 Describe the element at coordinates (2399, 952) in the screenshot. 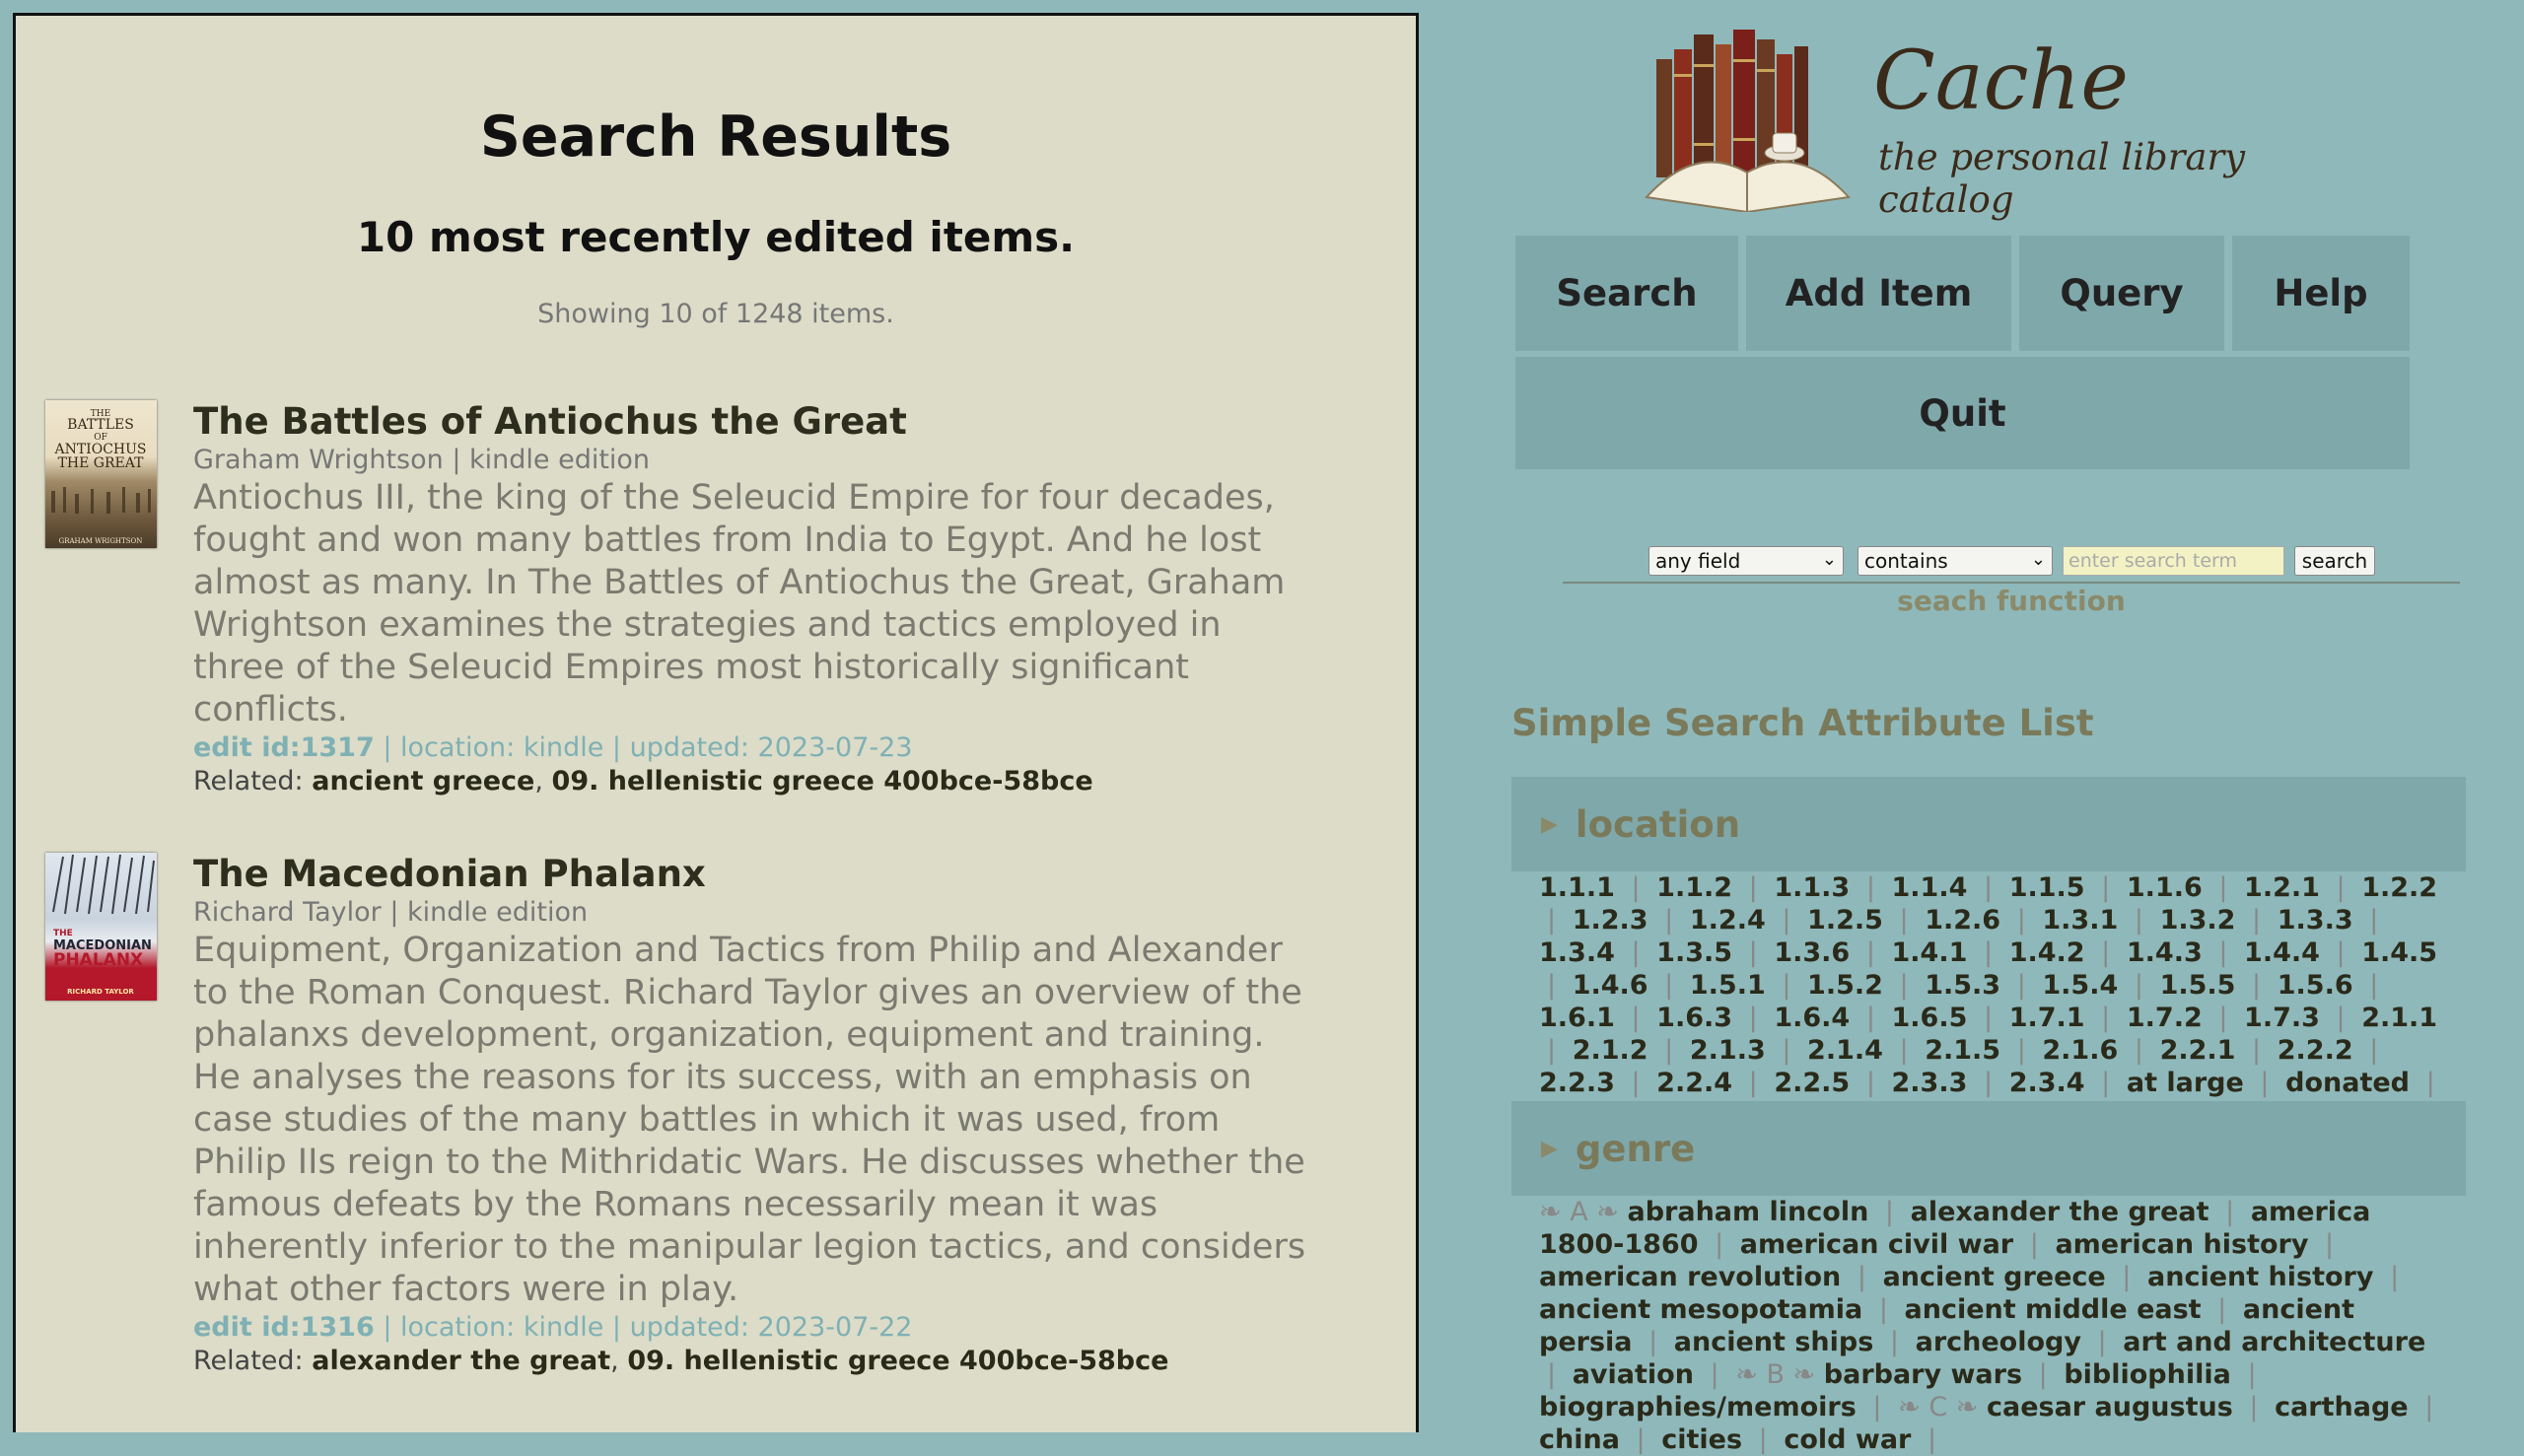

I see `attribute-tag: 1.4.5` at that location.